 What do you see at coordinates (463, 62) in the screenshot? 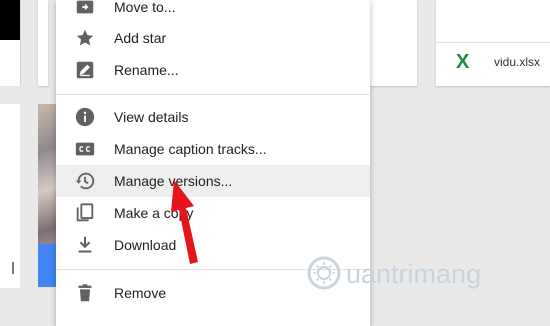
I see `excel-icon: X` at bounding box center [463, 62].